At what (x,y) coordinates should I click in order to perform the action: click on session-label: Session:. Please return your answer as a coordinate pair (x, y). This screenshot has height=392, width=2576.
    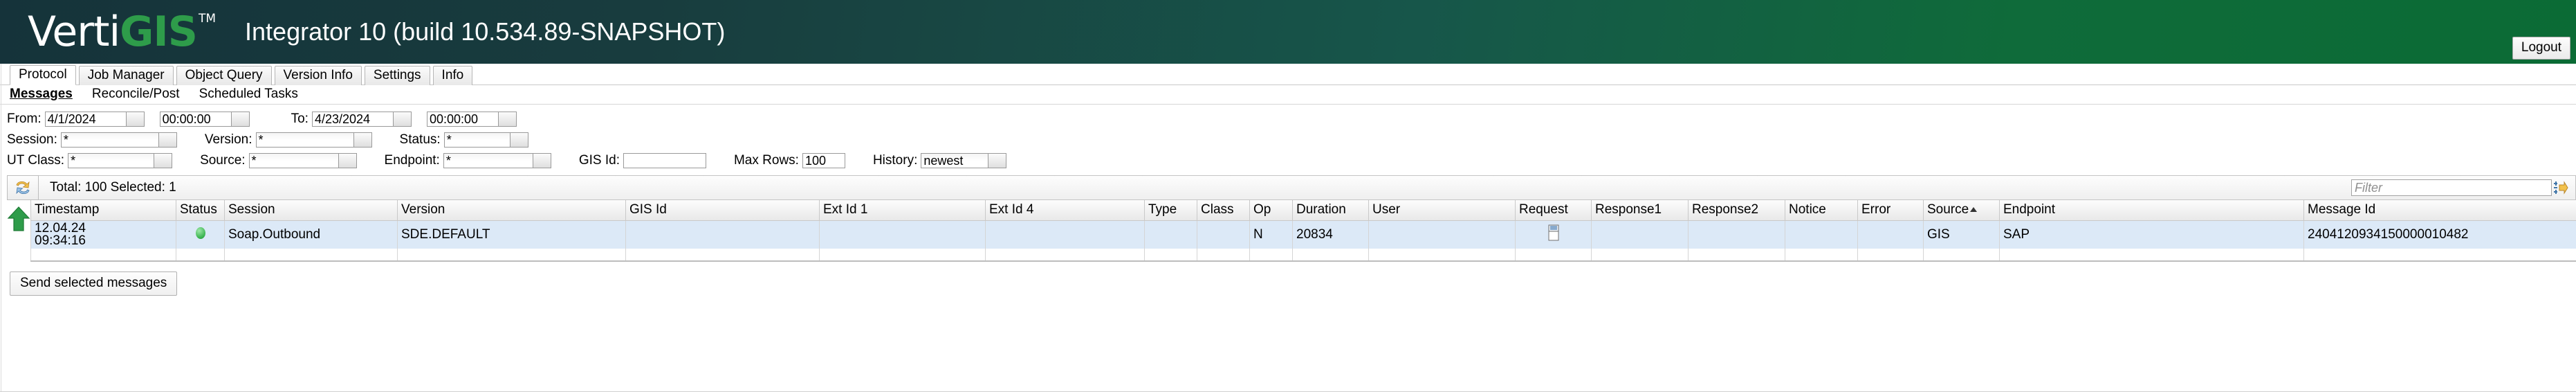
    Looking at the image, I should click on (32, 140).